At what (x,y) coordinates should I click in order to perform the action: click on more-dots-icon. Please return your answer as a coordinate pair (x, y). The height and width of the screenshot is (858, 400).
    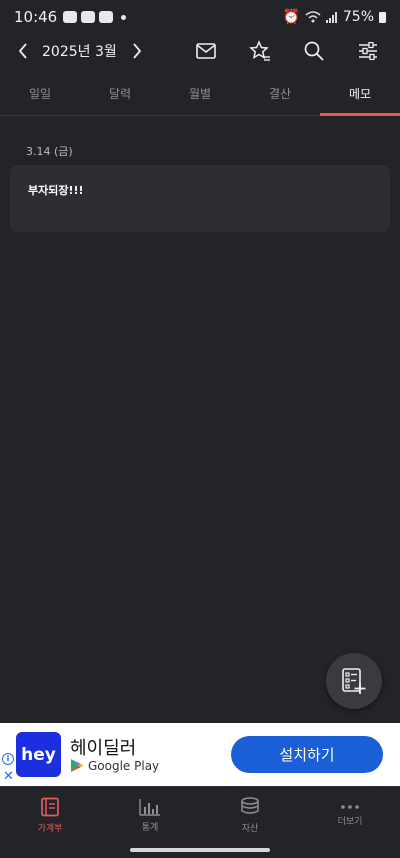
    Looking at the image, I should click on (350, 807).